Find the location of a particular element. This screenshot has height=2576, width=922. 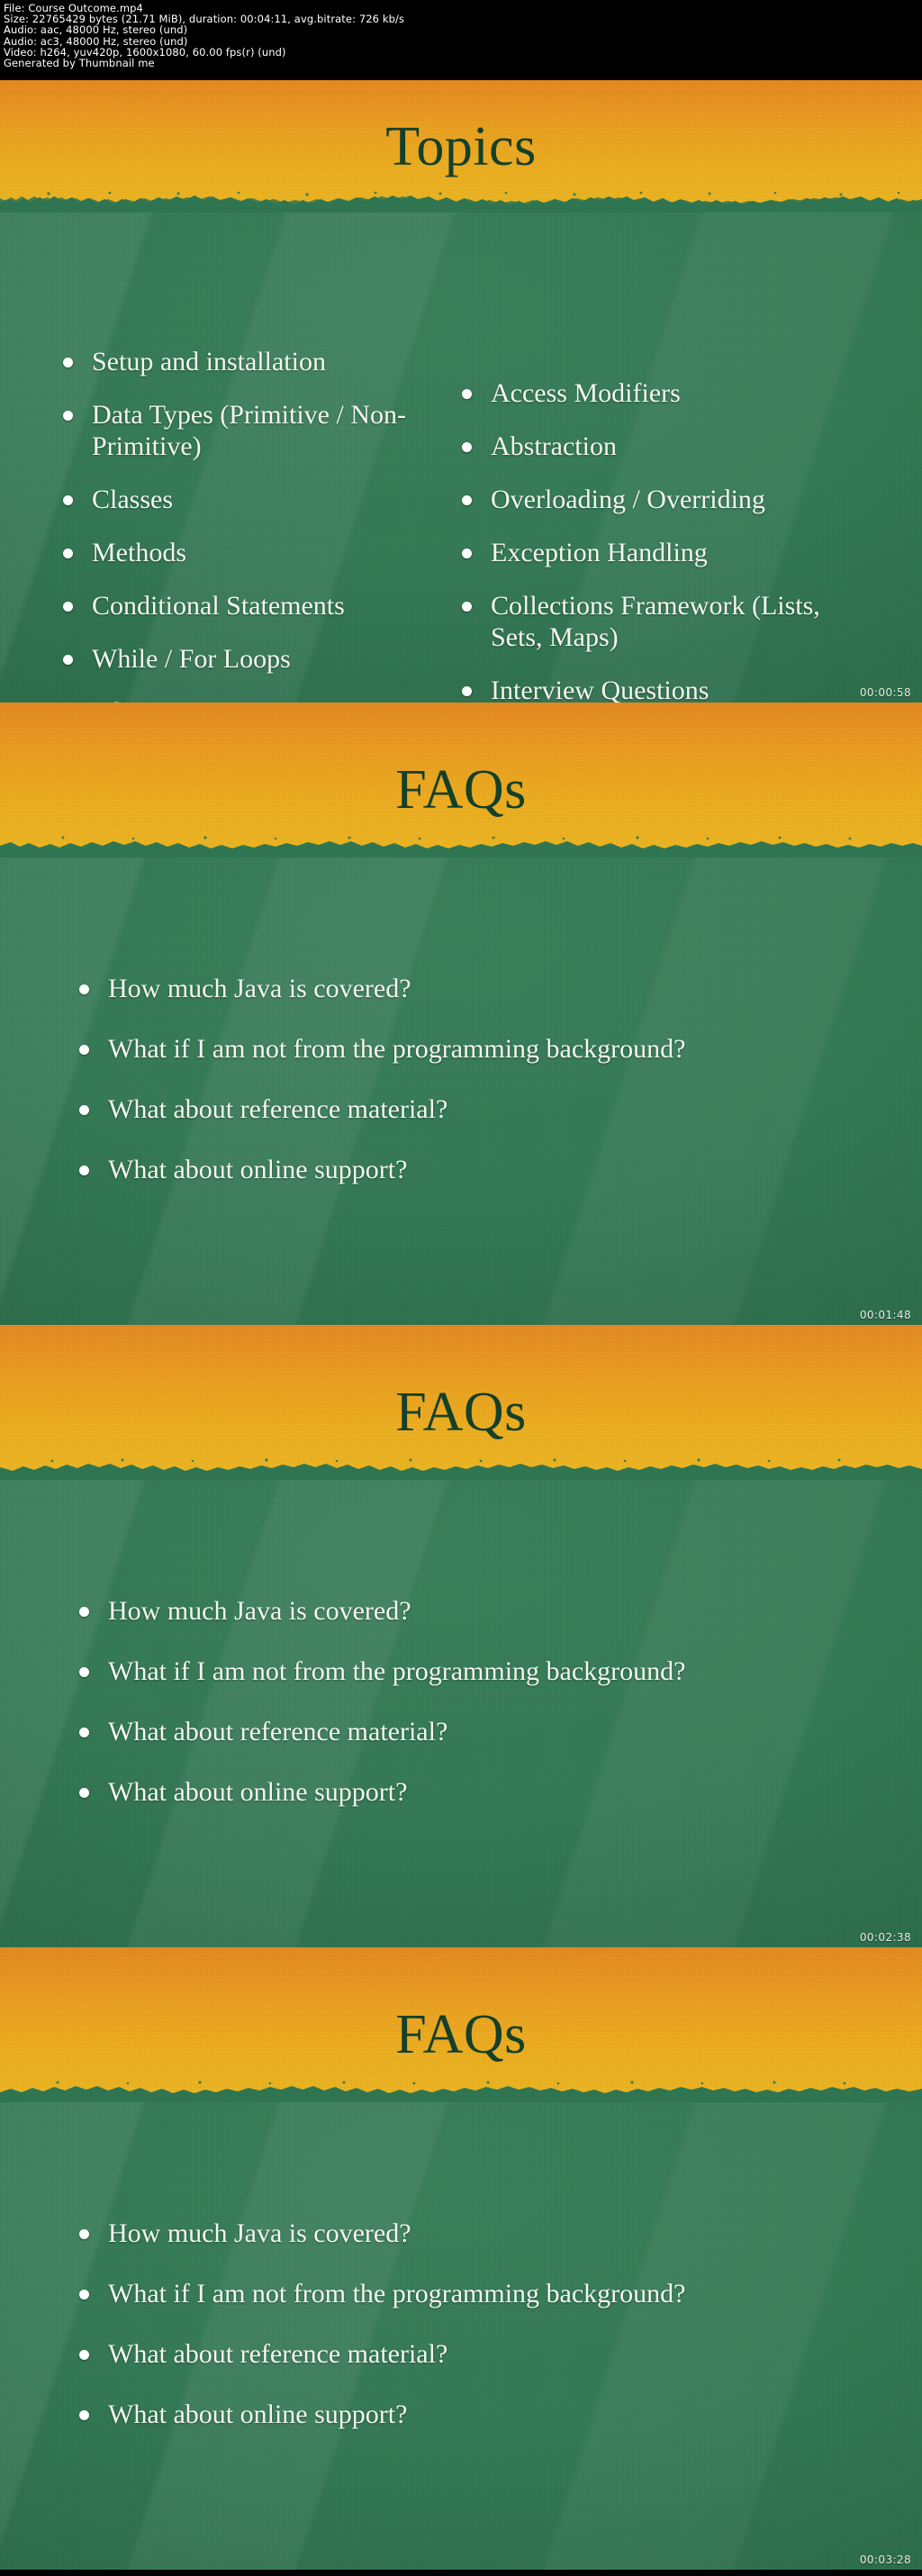

info-line-generator: Generated by Thumbnail me is located at coordinates (80, 63).